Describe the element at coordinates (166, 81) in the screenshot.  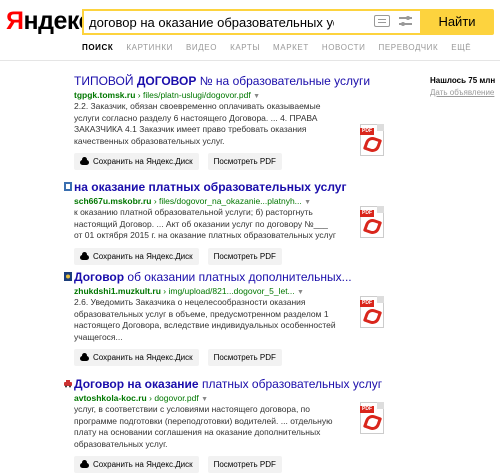
I see `result-title-bold: ДОГОВОР` at that location.